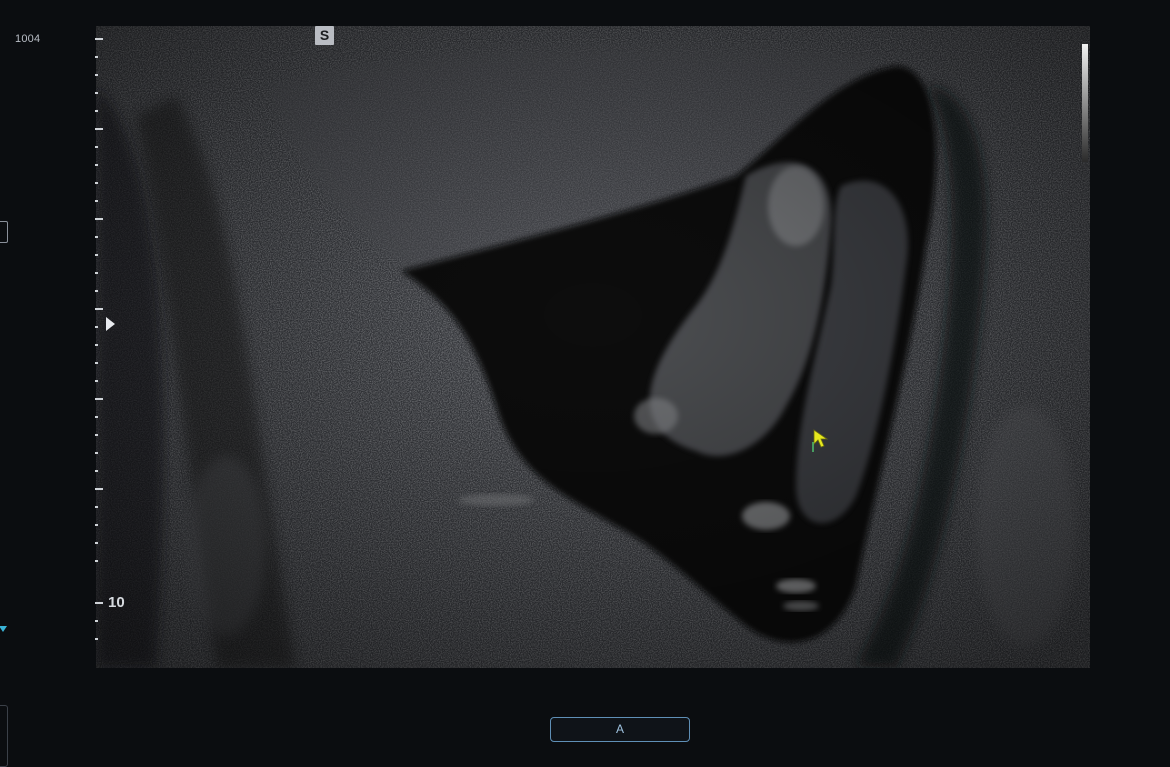 The image size is (1170, 767). What do you see at coordinates (1085, 103) in the screenshot?
I see `grayscale-bar` at bounding box center [1085, 103].